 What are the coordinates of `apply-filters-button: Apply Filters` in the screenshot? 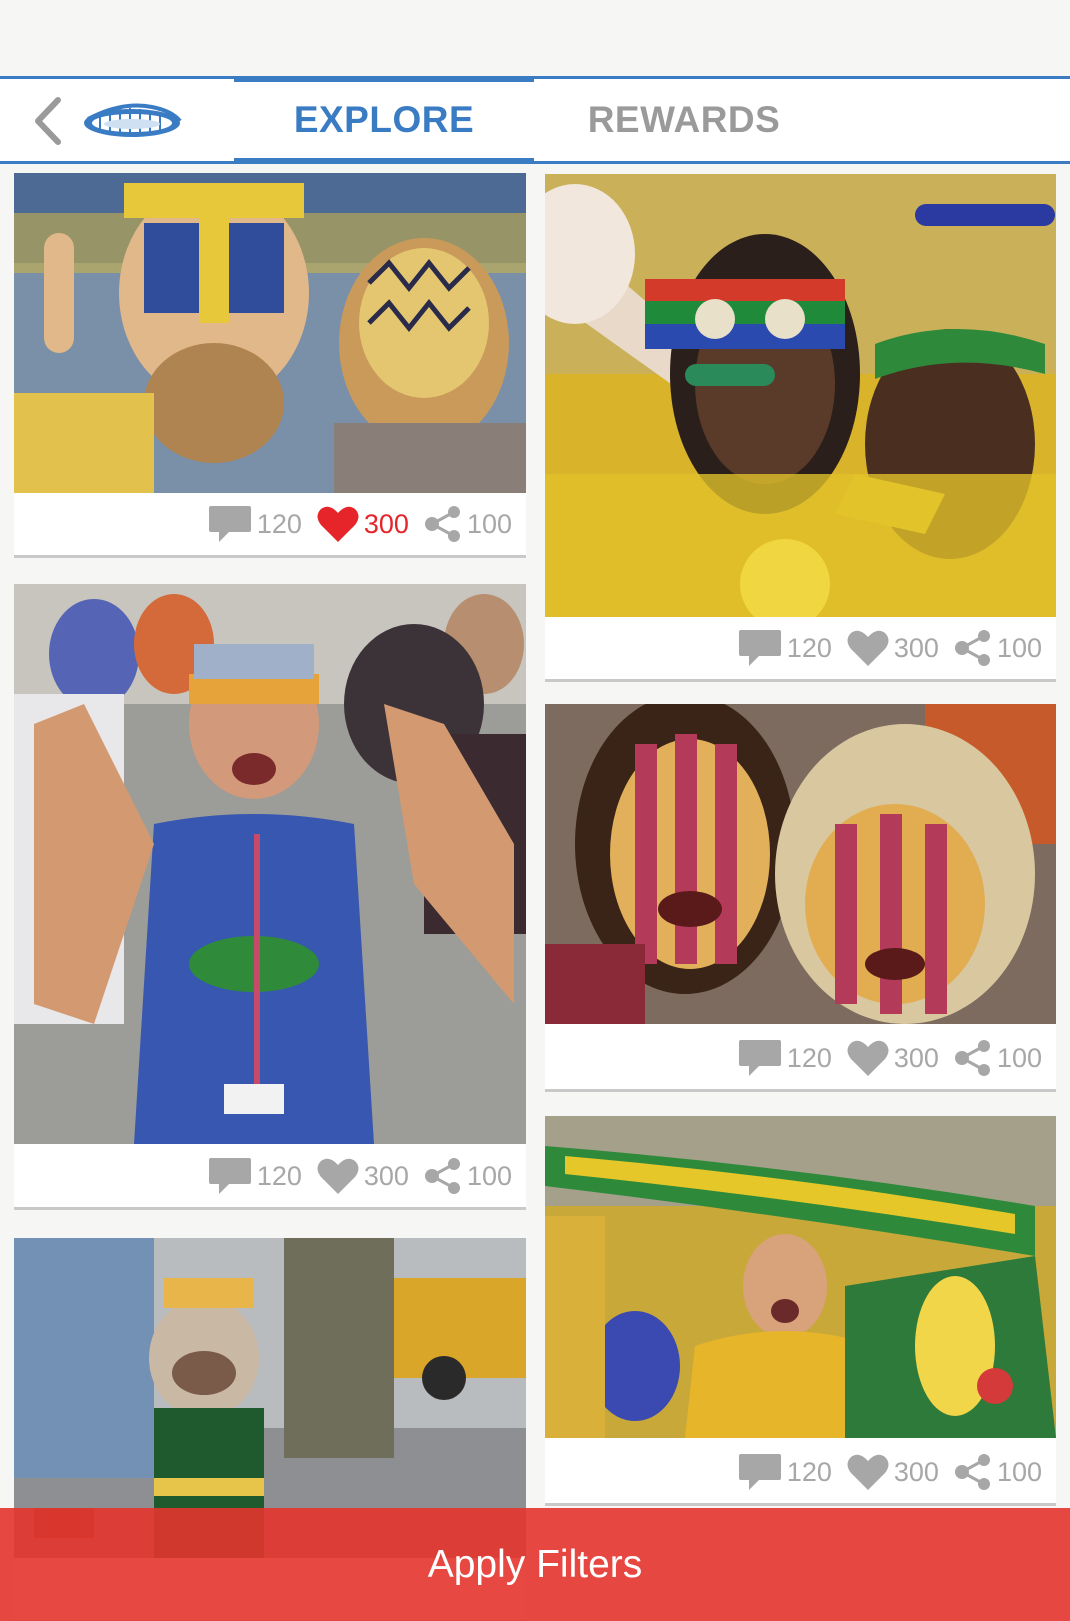 It's located at (535, 1564).